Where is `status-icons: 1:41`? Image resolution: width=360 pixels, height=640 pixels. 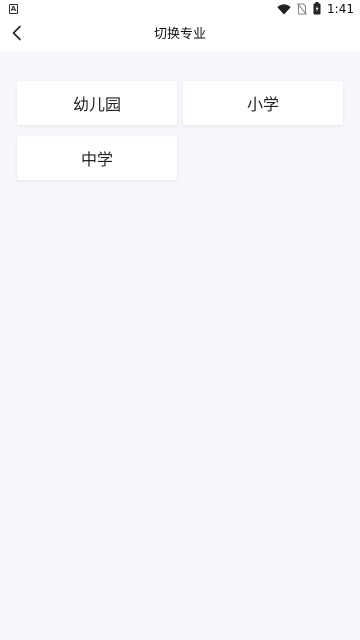
status-icons: 1:41 is located at coordinates (312, 9).